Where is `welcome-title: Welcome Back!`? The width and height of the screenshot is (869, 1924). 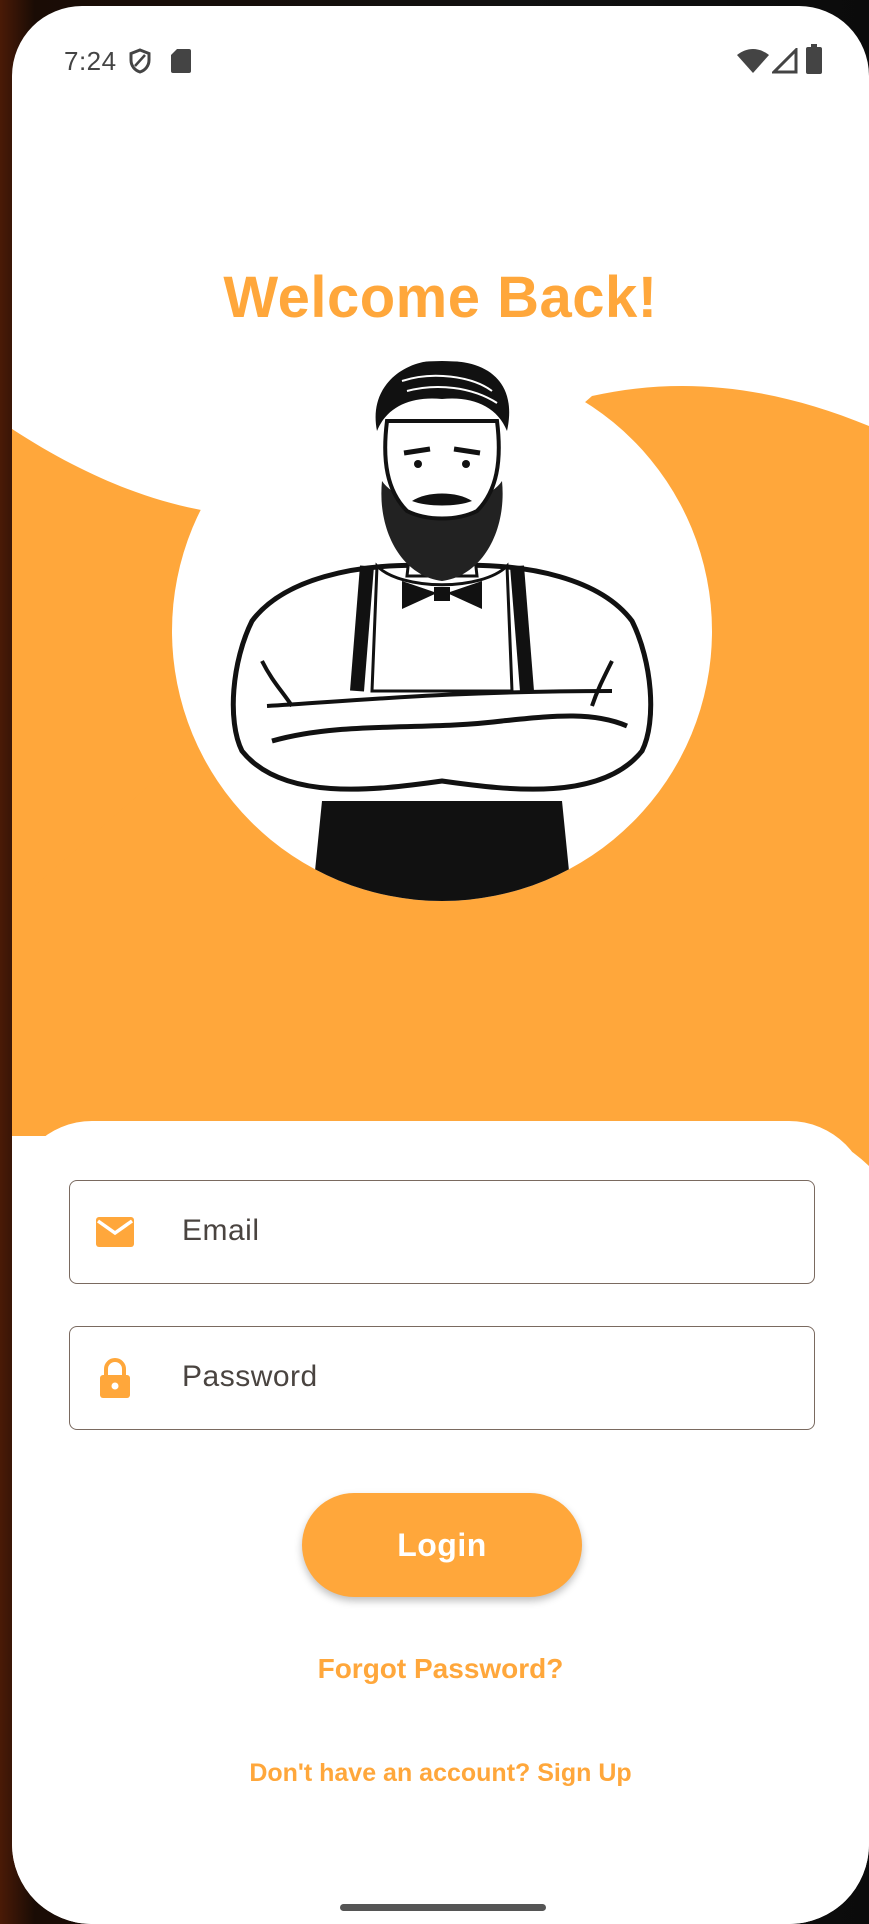
welcome-title: Welcome Back! is located at coordinates (440, 297).